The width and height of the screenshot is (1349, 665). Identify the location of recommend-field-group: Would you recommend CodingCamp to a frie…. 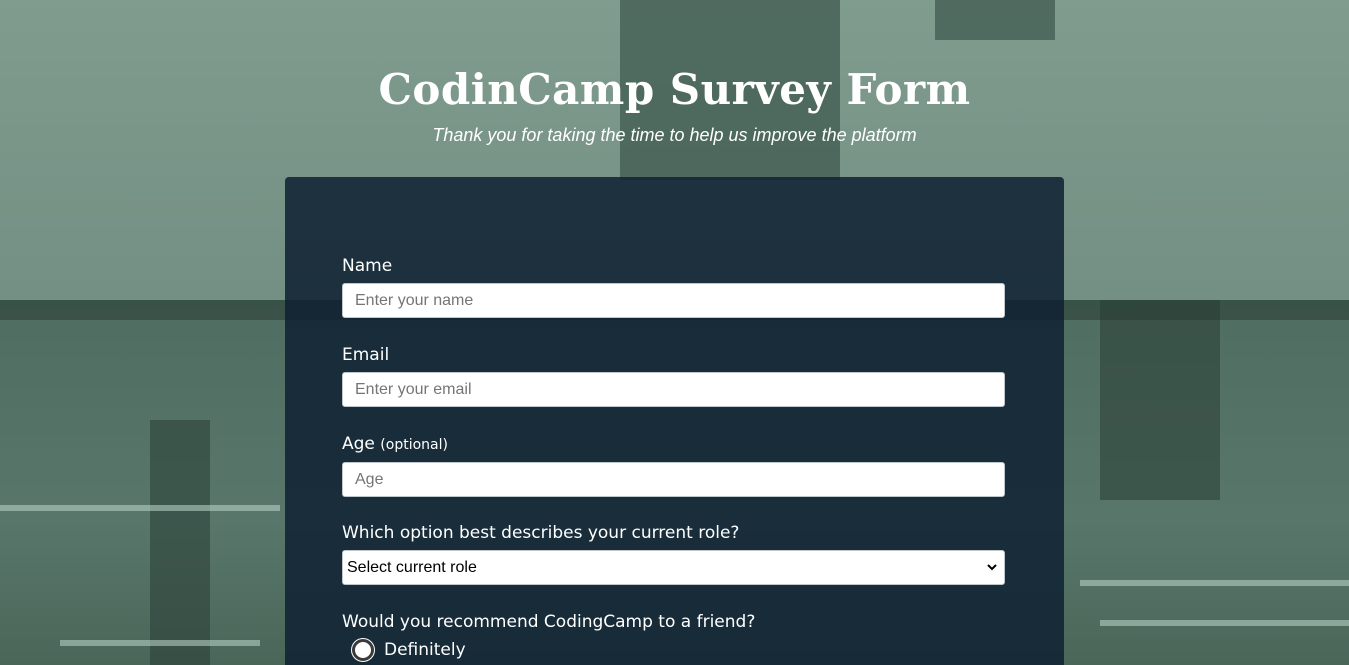
(674, 636).